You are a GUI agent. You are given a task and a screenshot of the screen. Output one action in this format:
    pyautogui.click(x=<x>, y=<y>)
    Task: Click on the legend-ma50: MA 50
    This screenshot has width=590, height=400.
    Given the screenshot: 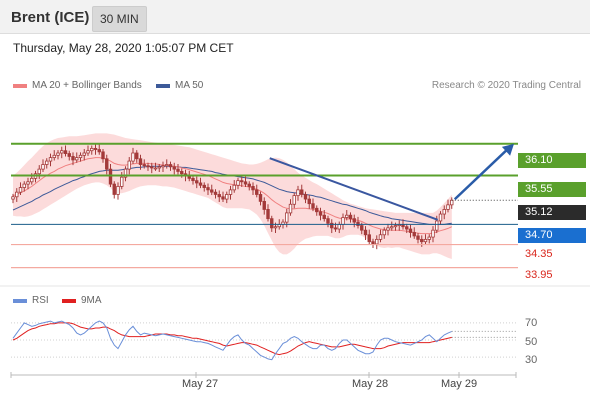 What is the action you would take?
    pyautogui.click(x=179, y=85)
    